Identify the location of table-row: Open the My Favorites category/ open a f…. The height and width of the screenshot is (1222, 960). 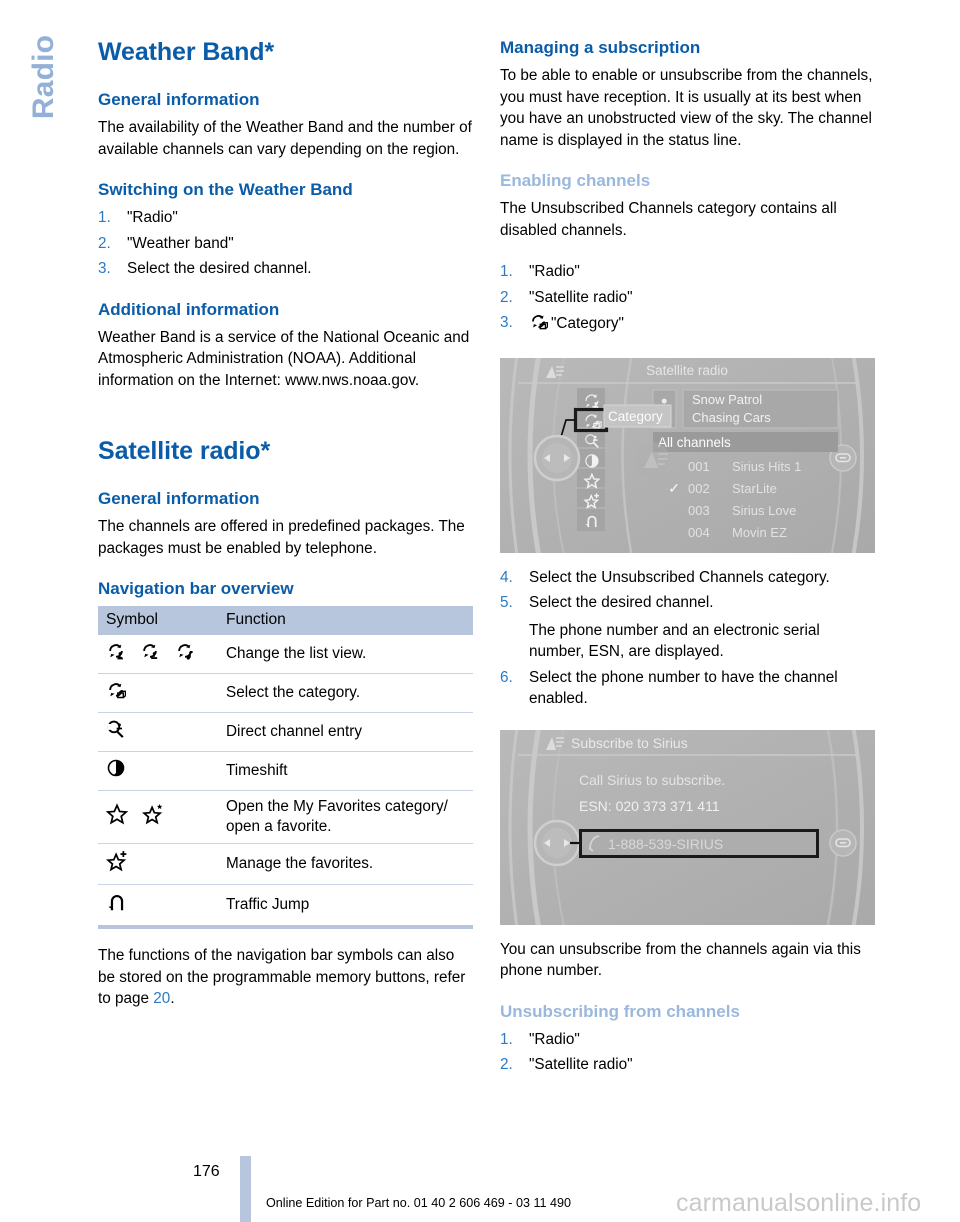
(285, 817).